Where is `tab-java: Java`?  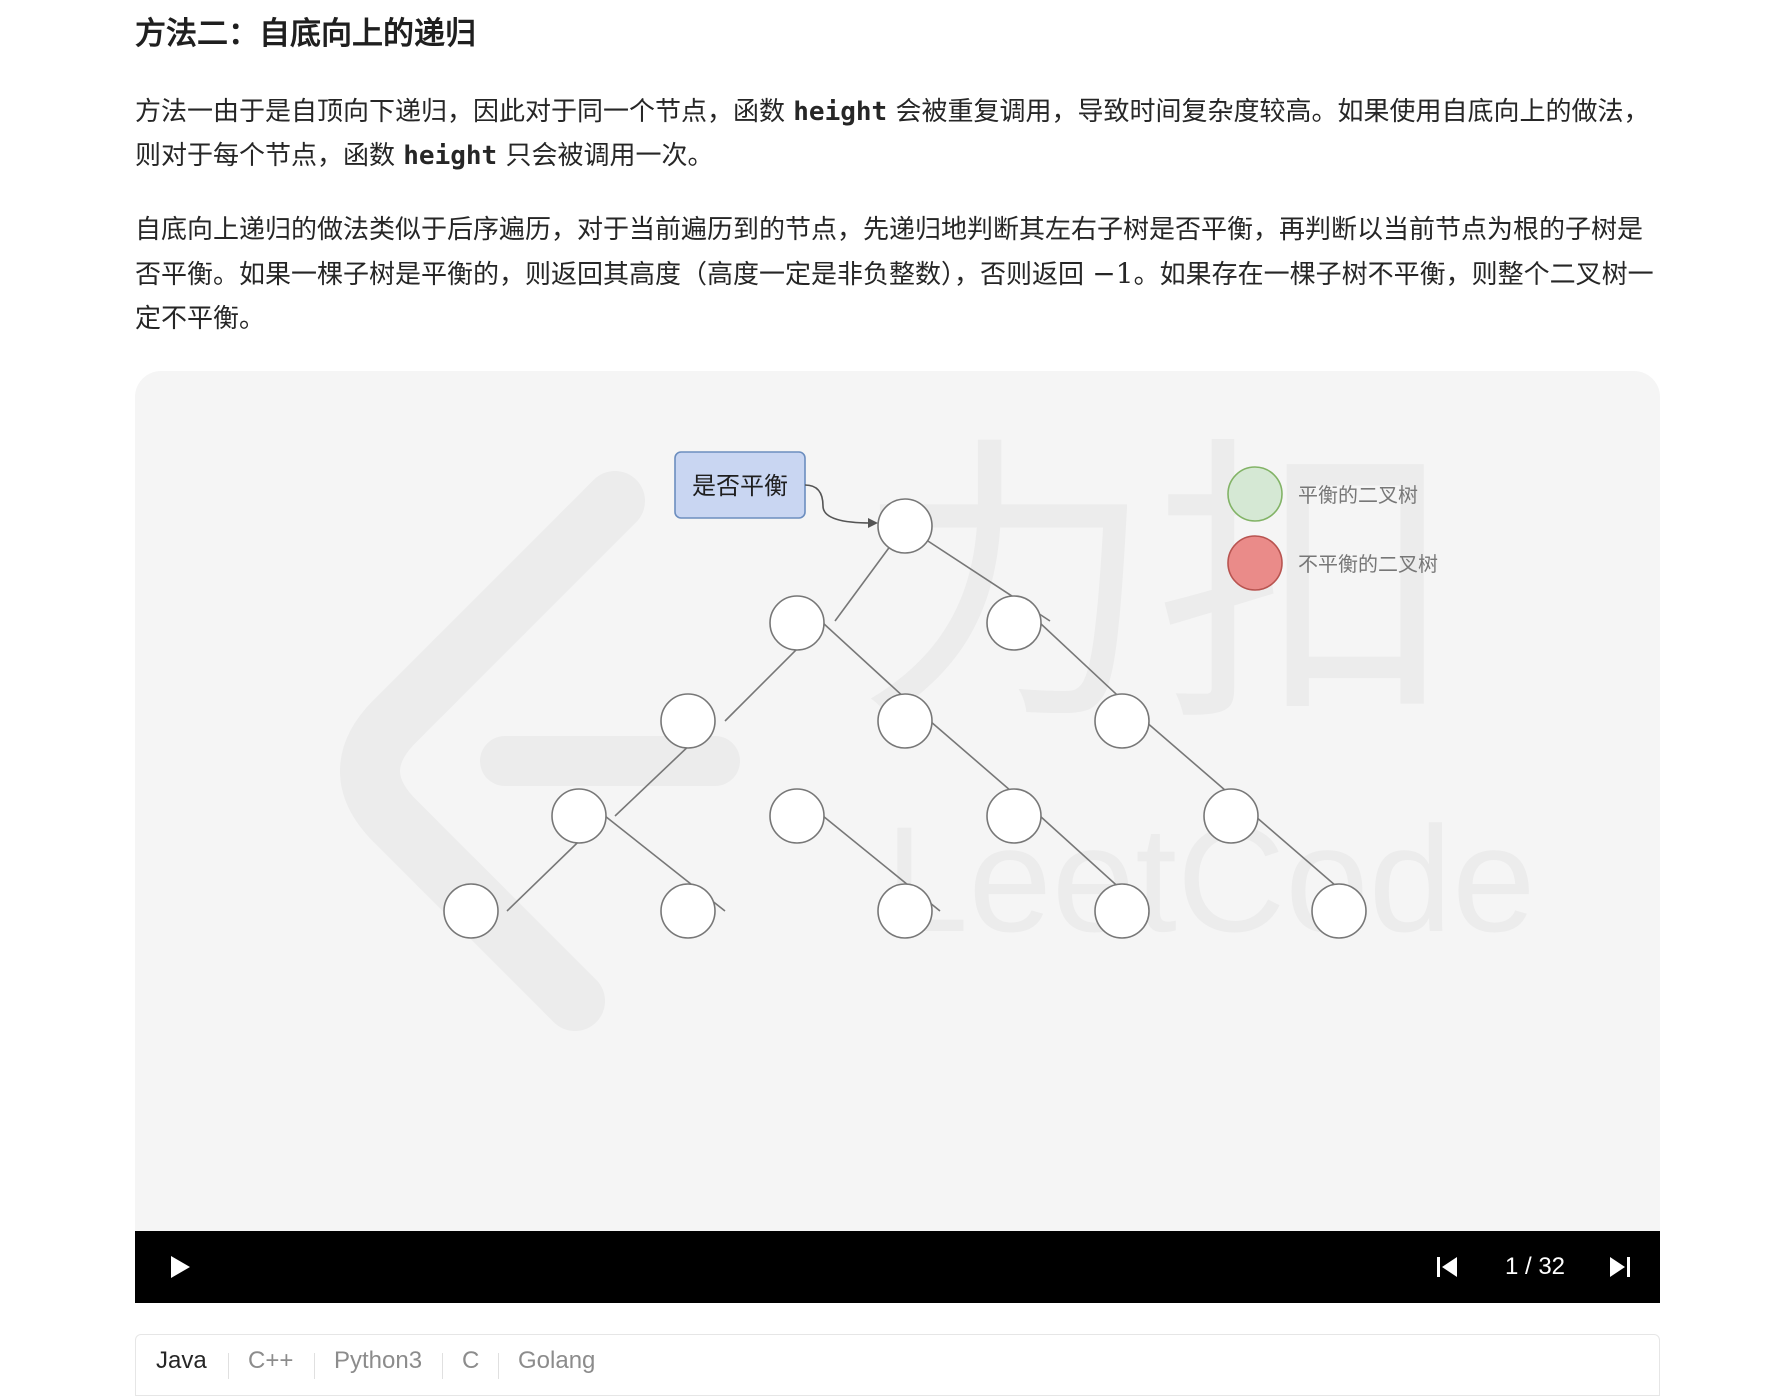 tab-java: Java is located at coordinates (181, 1361).